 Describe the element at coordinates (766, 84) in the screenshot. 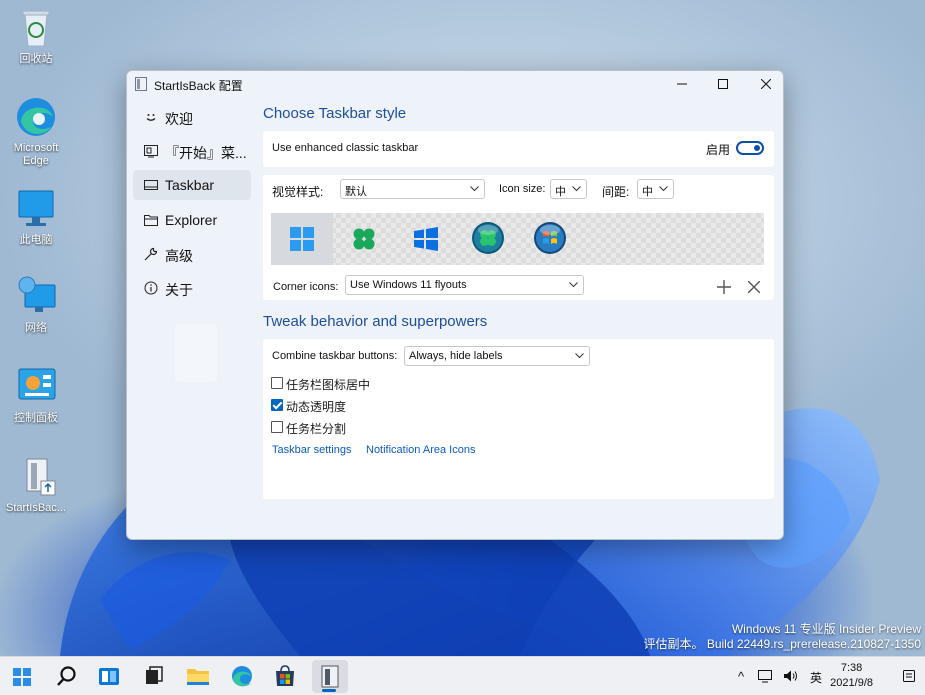

I see `close-icon` at that location.